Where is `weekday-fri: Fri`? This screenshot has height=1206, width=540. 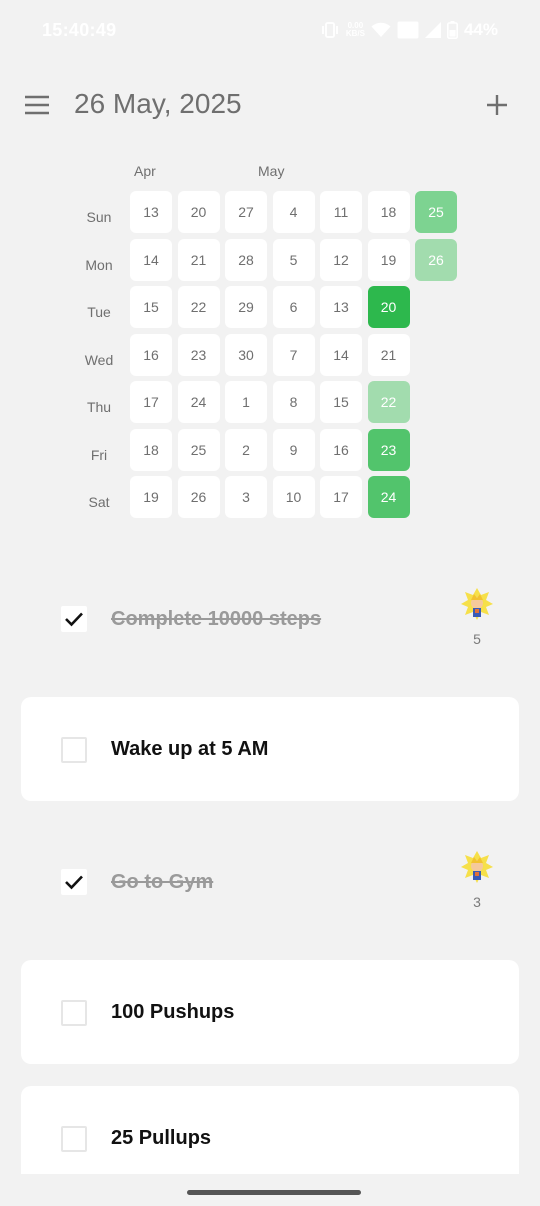
weekday-fri: Fri is located at coordinates (99, 455).